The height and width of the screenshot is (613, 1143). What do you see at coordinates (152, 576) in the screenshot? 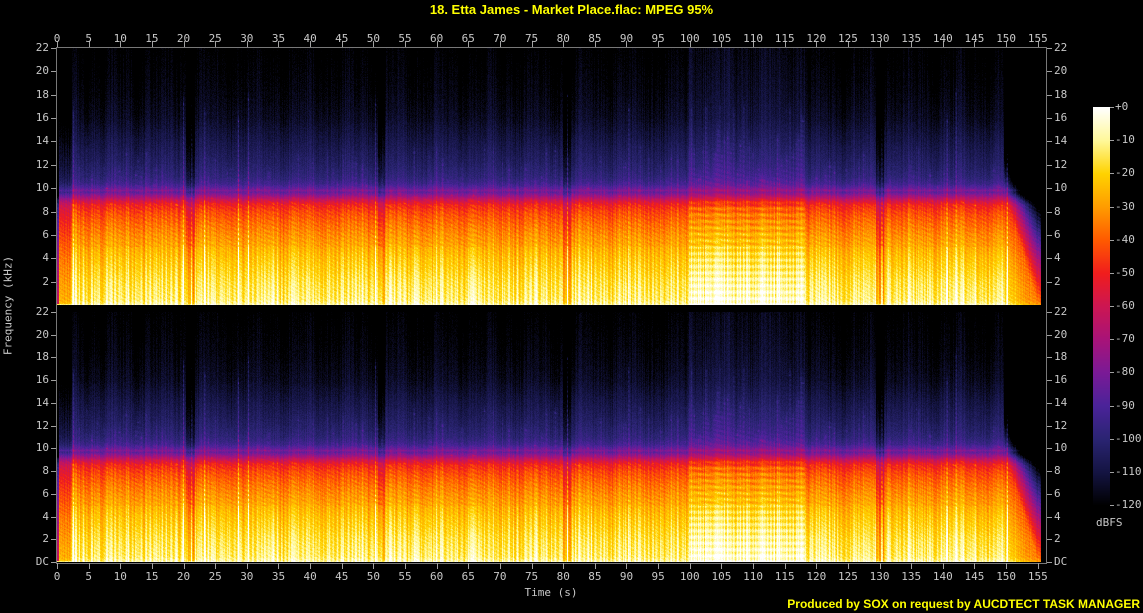
I see `time-tick-label: 15` at bounding box center [152, 576].